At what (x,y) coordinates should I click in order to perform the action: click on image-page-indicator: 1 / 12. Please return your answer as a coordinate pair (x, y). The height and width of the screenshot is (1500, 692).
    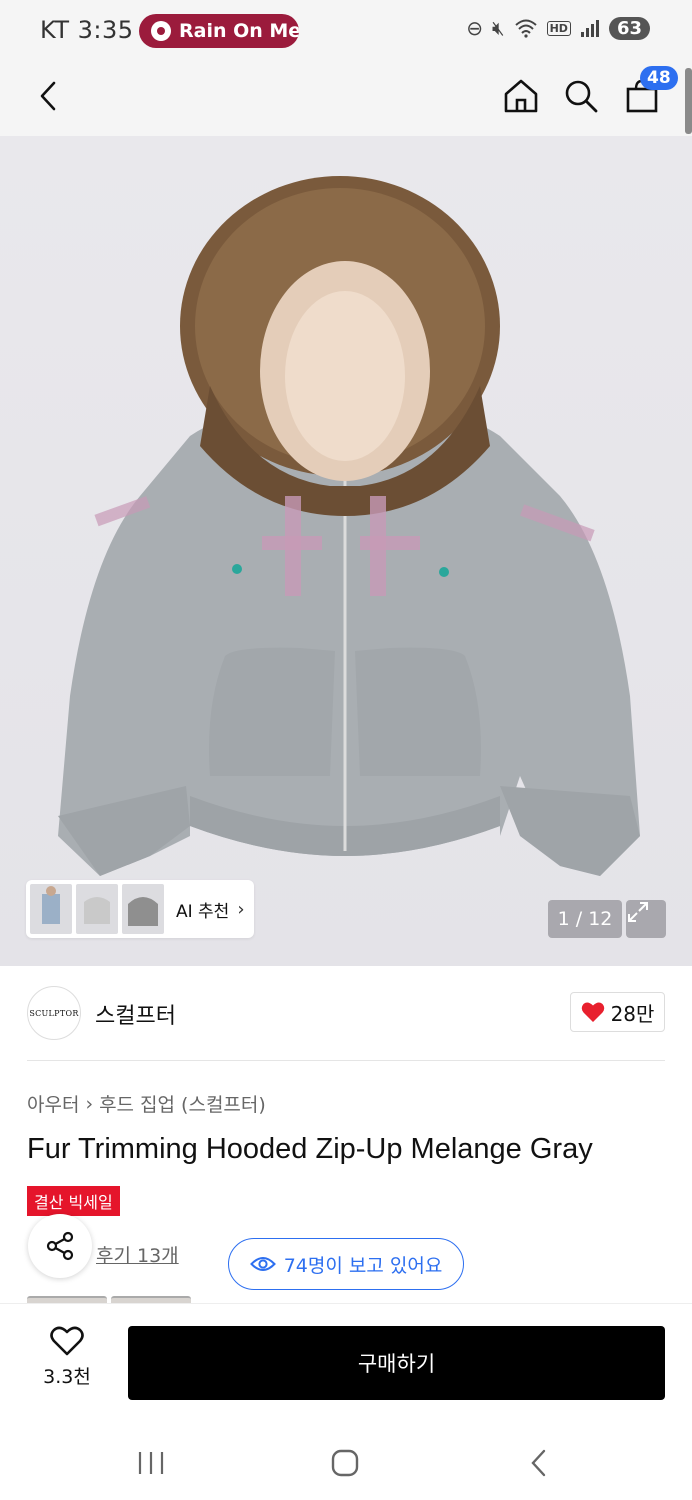
    Looking at the image, I should click on (585, 919).